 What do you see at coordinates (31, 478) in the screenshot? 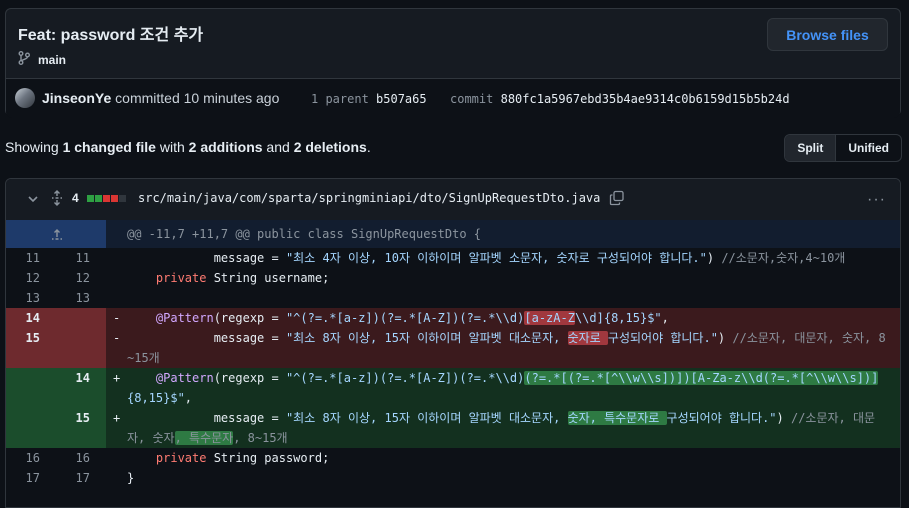
I see `old-line-number: 17` at bounding box center [31, 478].